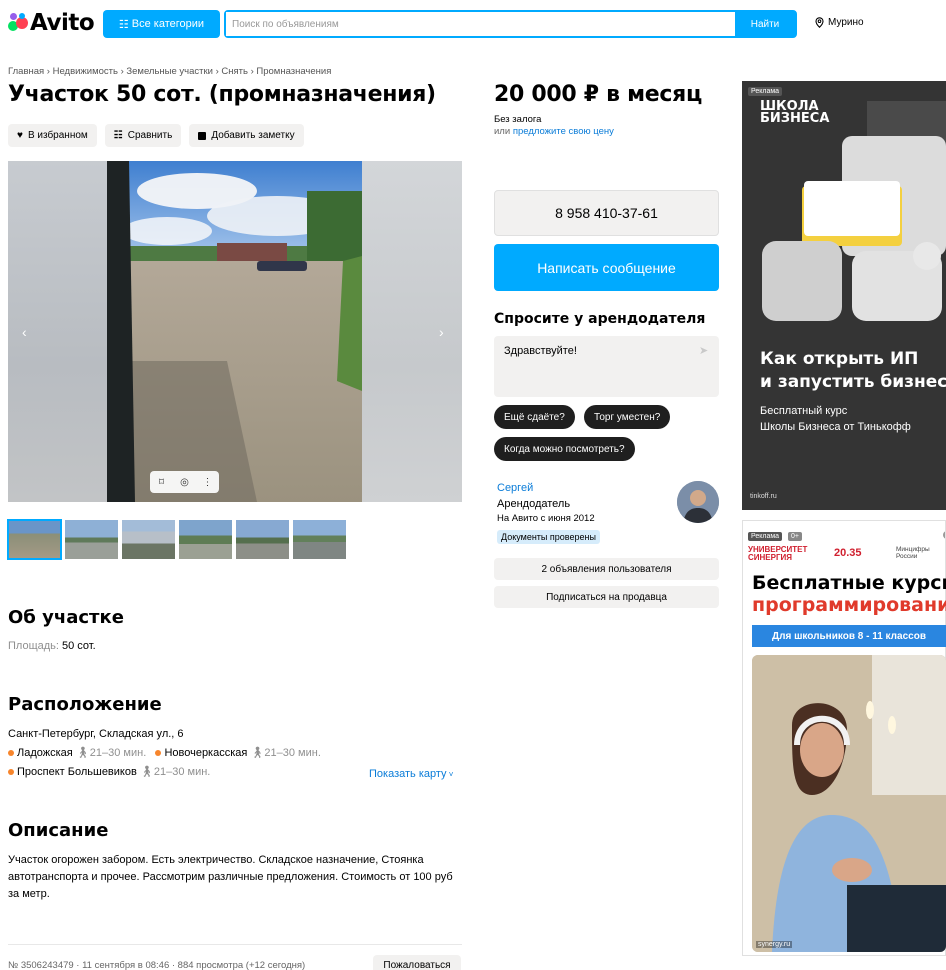 This screenshot has width=946, height=970. Describe the element at coordinates (57, 135) in the screenshot. I see `favorite-label: В избранном` at that location.